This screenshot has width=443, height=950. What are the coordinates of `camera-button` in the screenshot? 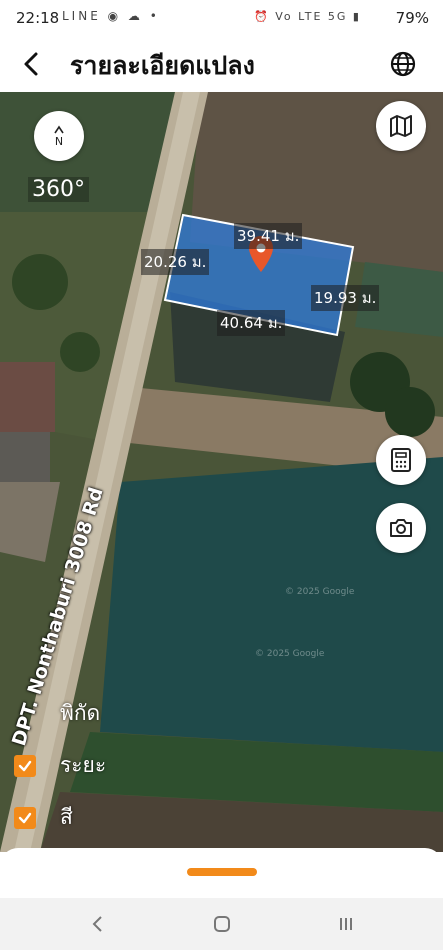 It's located at (401, 528).